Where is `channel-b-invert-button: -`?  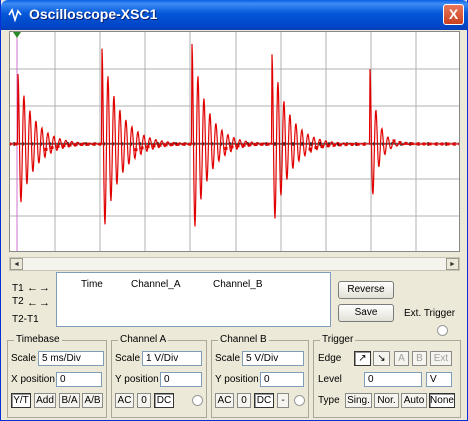 channel-b-invert-button: - is located at coordinates (283, 400).